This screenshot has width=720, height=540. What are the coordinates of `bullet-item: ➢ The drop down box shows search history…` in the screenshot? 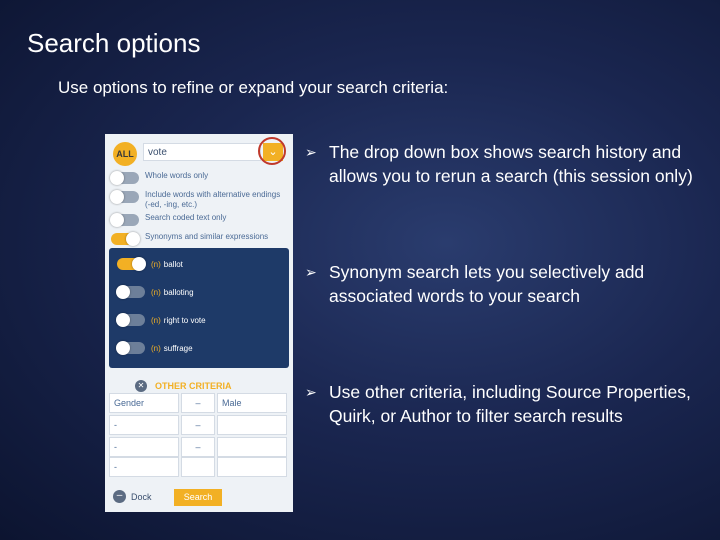 It's located at (505, 164).